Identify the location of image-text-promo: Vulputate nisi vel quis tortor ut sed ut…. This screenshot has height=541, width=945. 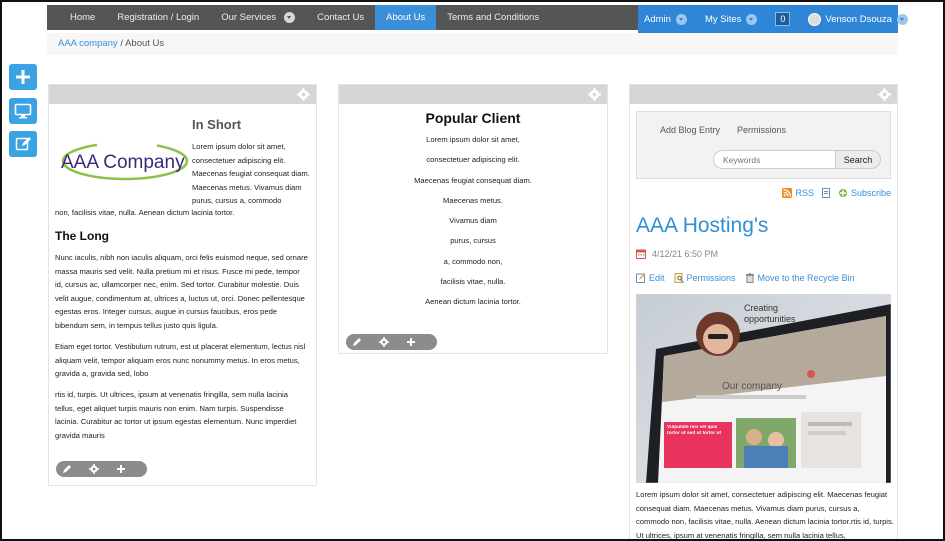
(694, 430).